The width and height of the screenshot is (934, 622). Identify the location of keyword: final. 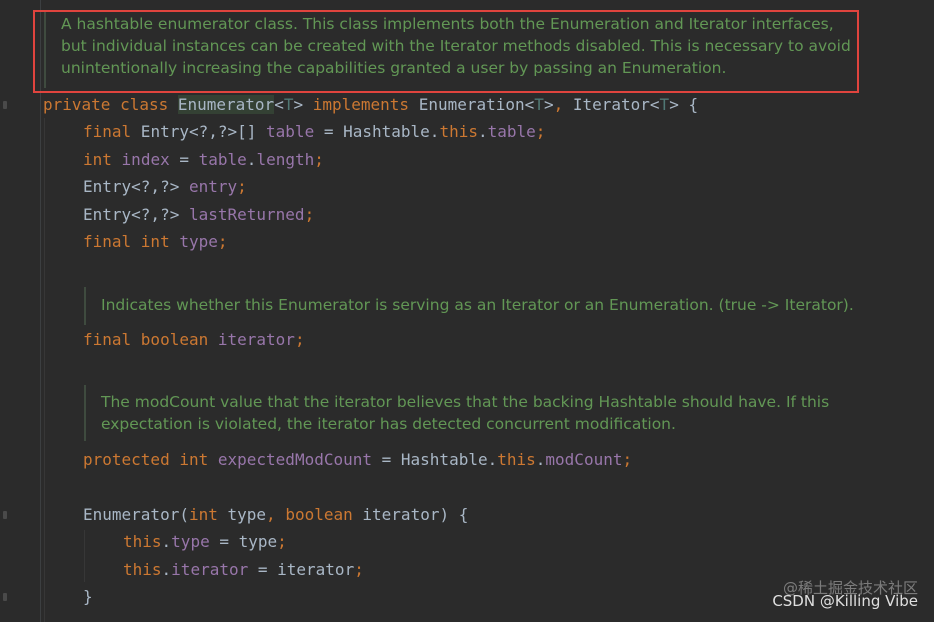
(107, 131).